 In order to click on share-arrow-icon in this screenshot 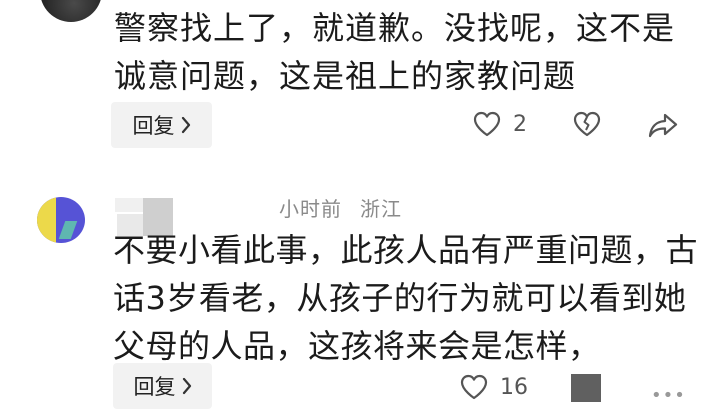, I will do `click(663, 125)`.